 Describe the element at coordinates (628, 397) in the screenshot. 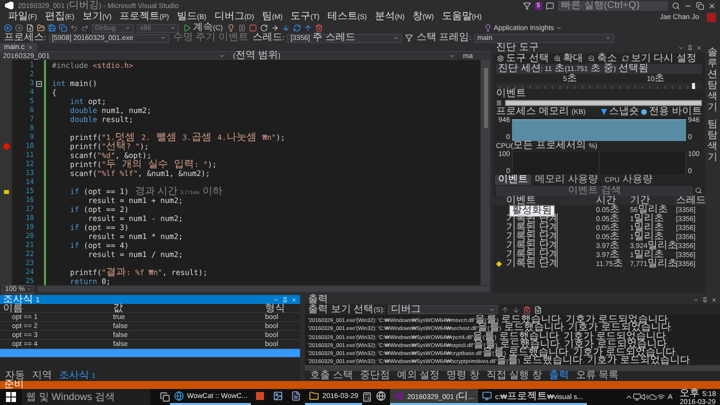

I see `show-hidden-icon` at that location.